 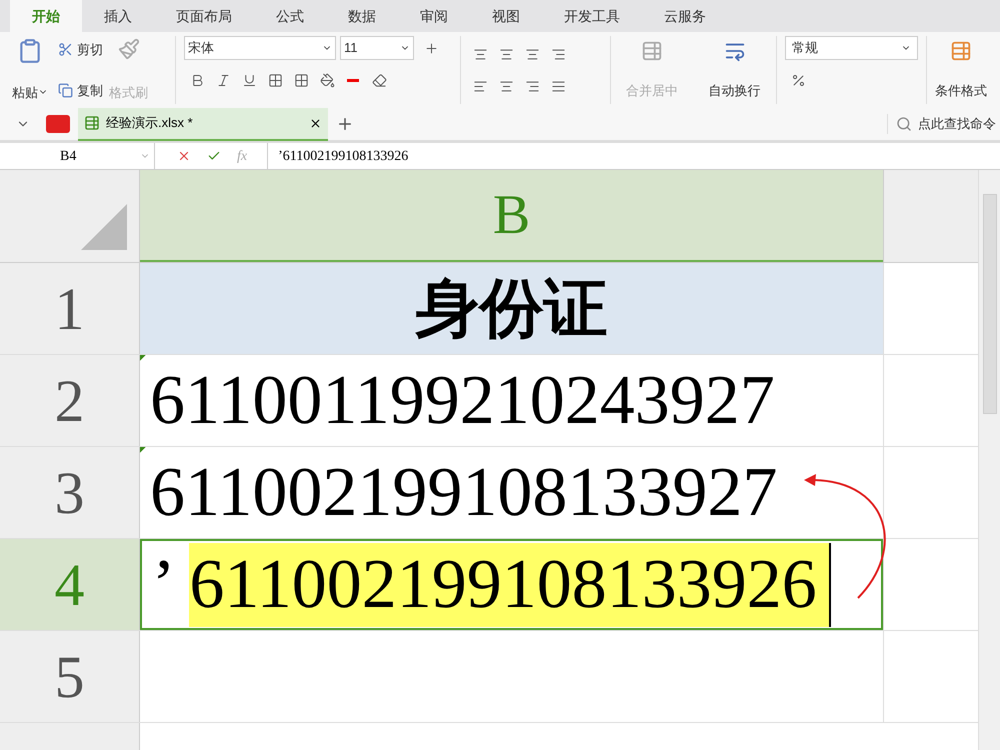 What do you see at coordinates (118, 16) in the screenshot?
I see `ribbon-tab: 插入` at bounding box center [118, 16].